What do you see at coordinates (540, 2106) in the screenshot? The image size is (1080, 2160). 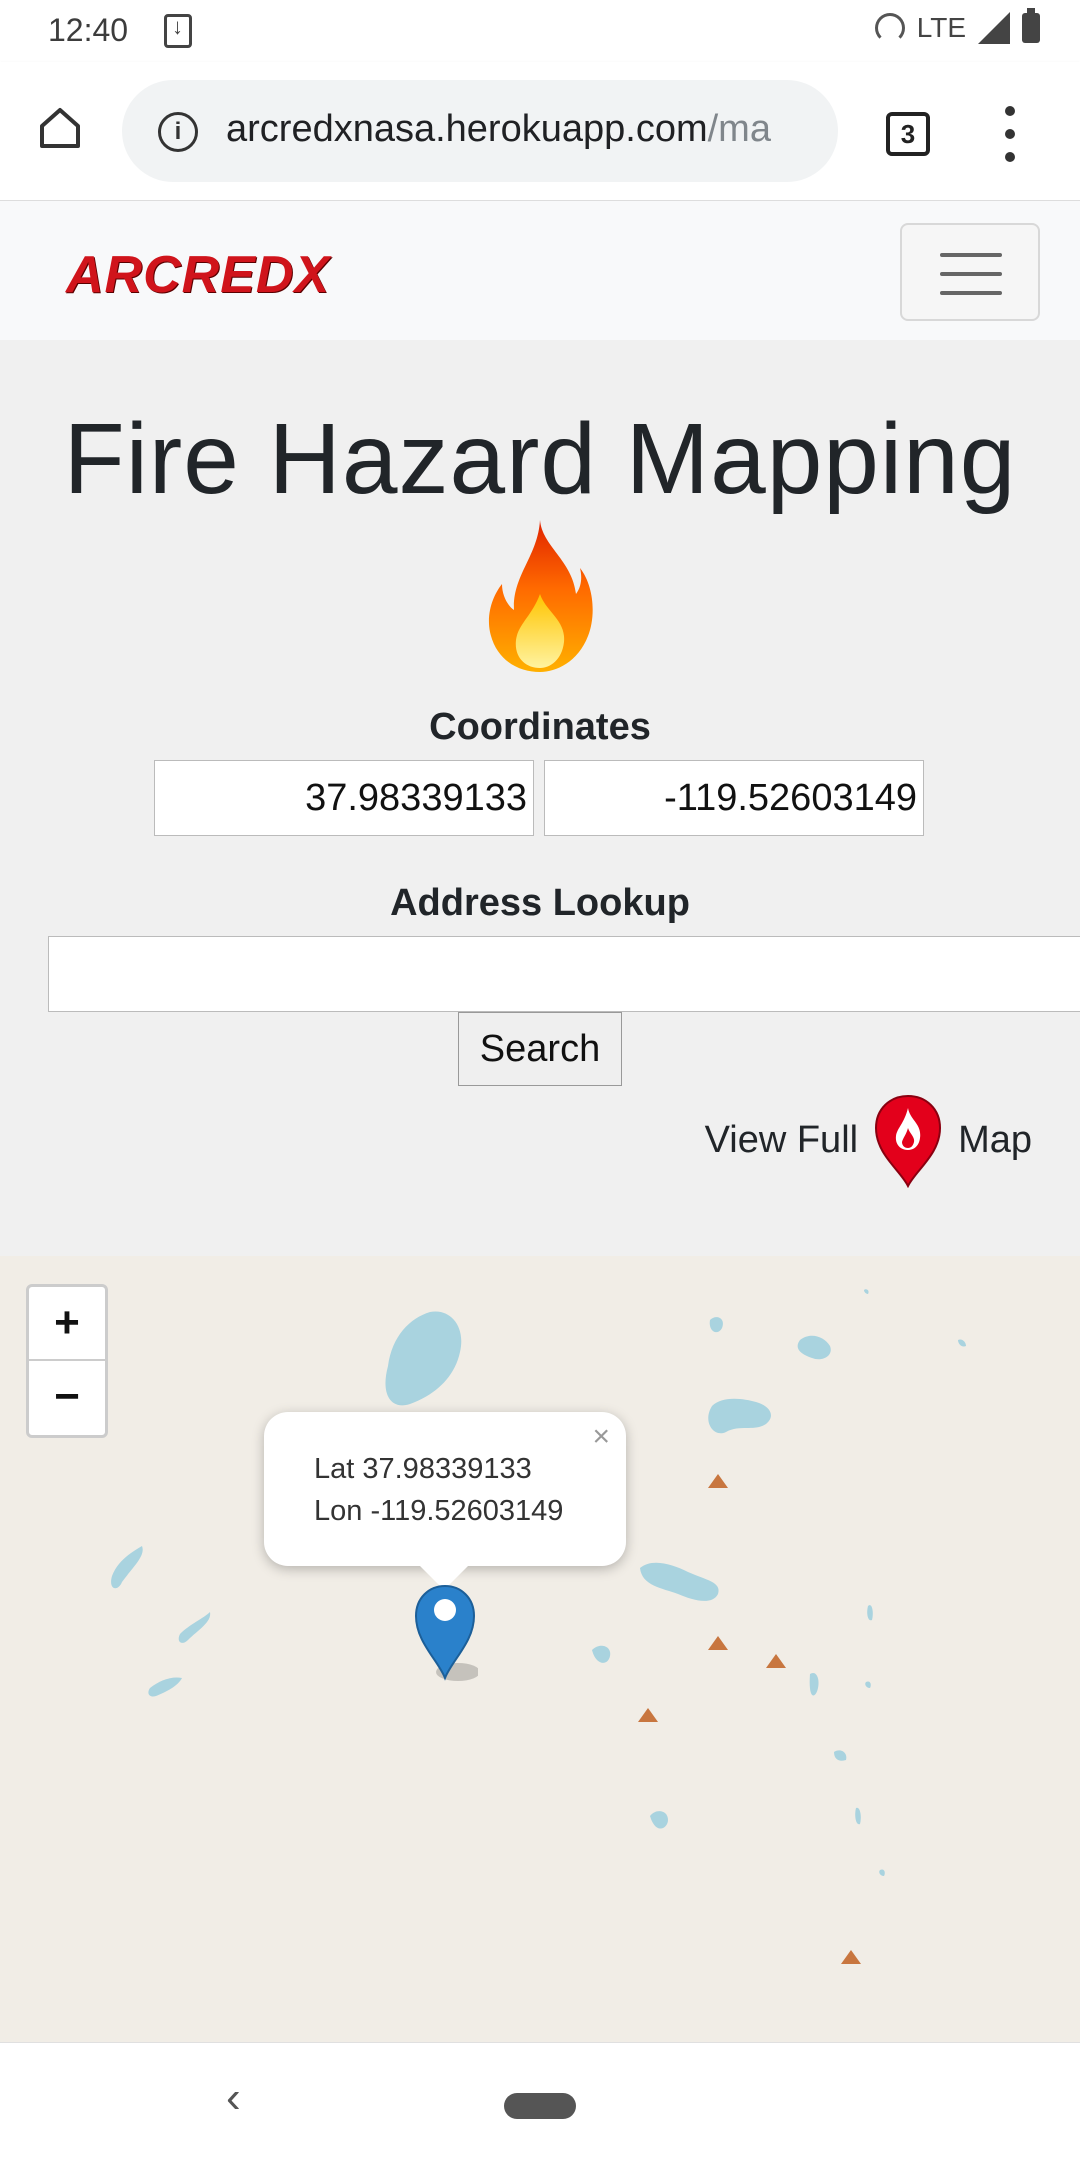 I see `home-pill-button` at bounding box center [540, 2106].